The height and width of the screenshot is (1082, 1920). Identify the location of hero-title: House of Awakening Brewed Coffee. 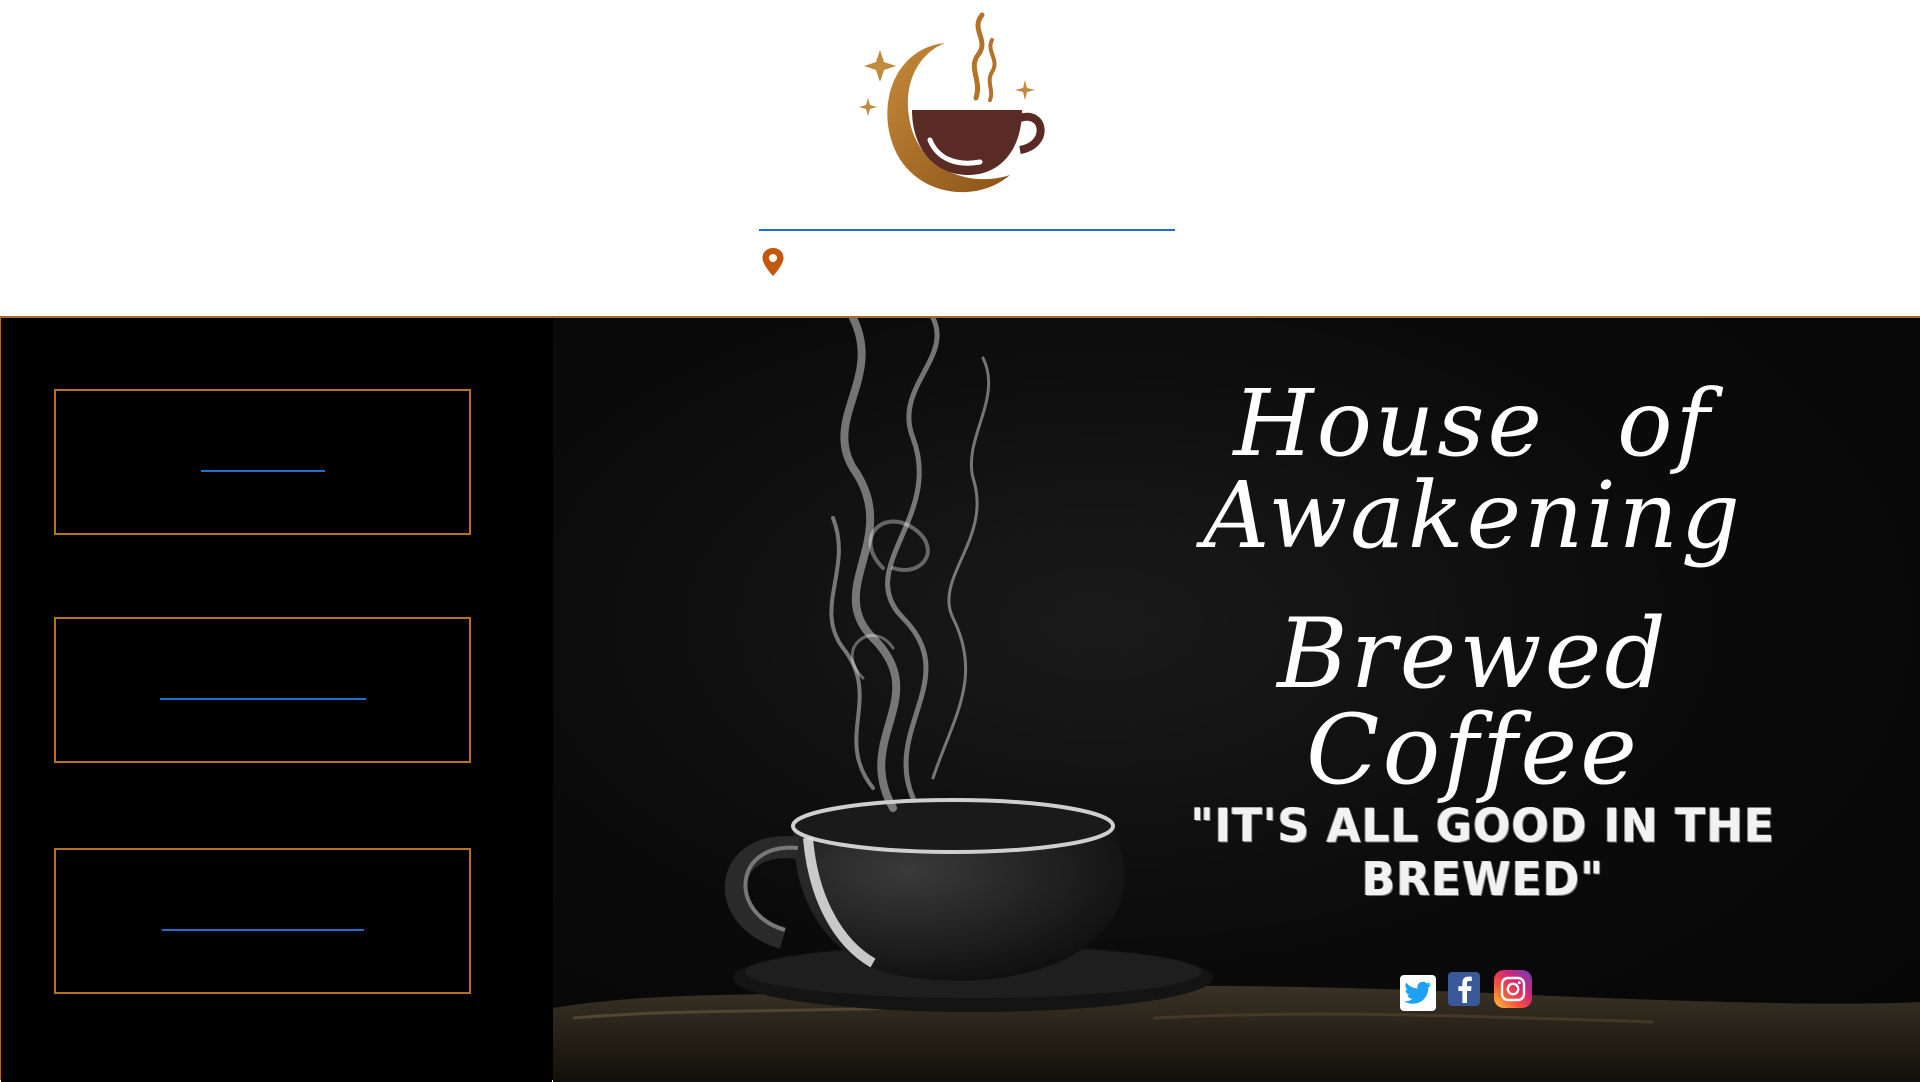
(1473, 588).